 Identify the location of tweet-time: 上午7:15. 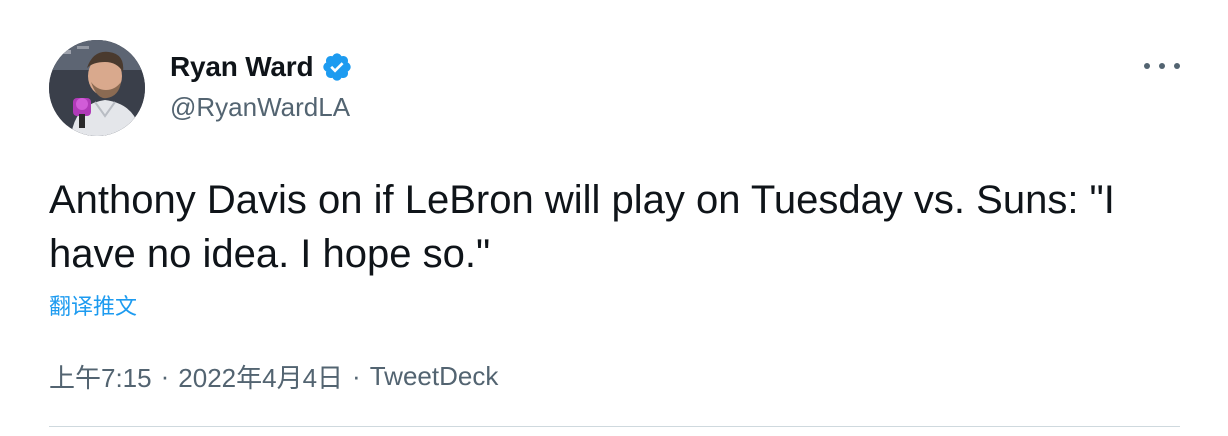
(100, 376).